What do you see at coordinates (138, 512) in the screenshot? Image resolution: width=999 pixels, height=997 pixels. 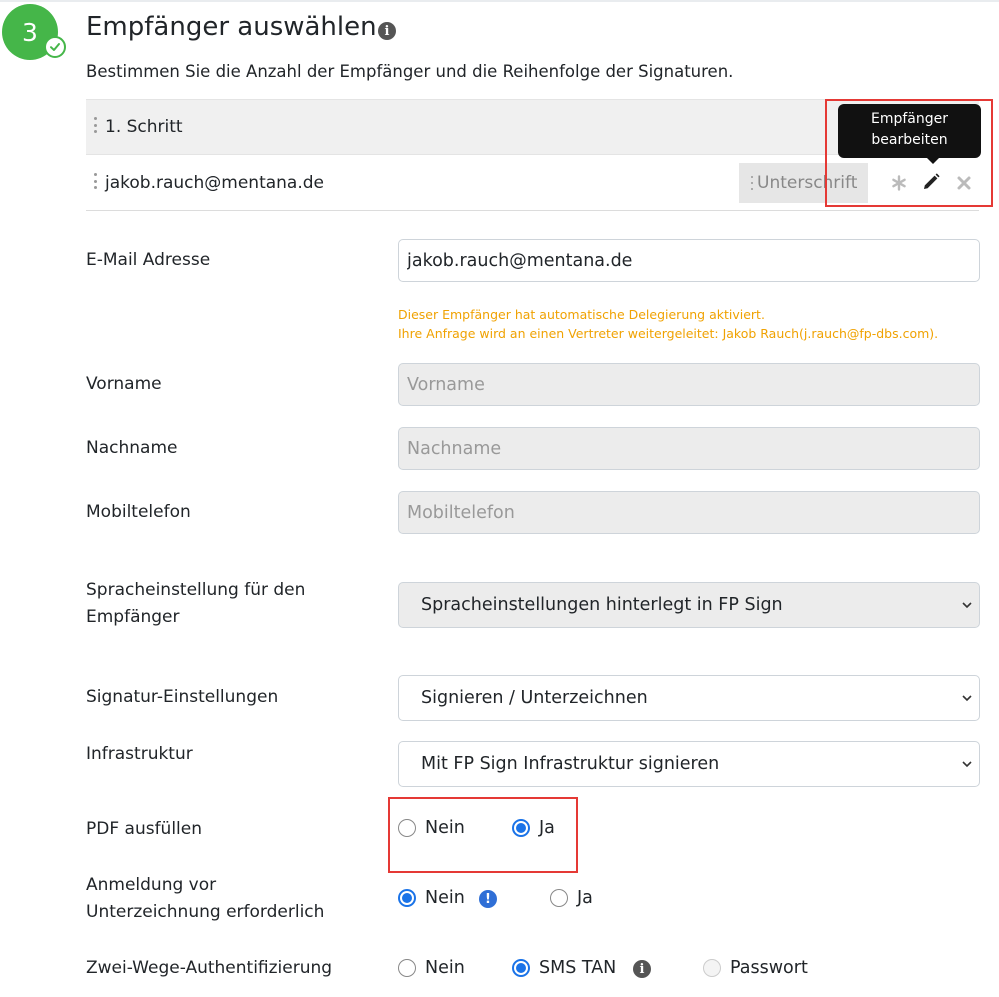 I see `mobile-label: Mobiltelefon` at bounding box center [138, 512].